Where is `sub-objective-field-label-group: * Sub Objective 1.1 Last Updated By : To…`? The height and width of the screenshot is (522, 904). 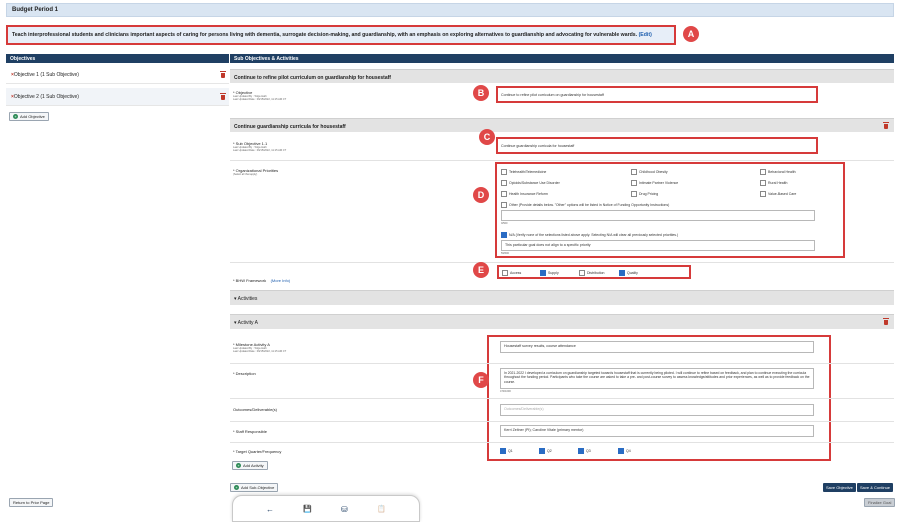
sub-objective-field-label-group: * Sub Objective 1.1 Last Updated By : To… is located at coordinates (333, 146).